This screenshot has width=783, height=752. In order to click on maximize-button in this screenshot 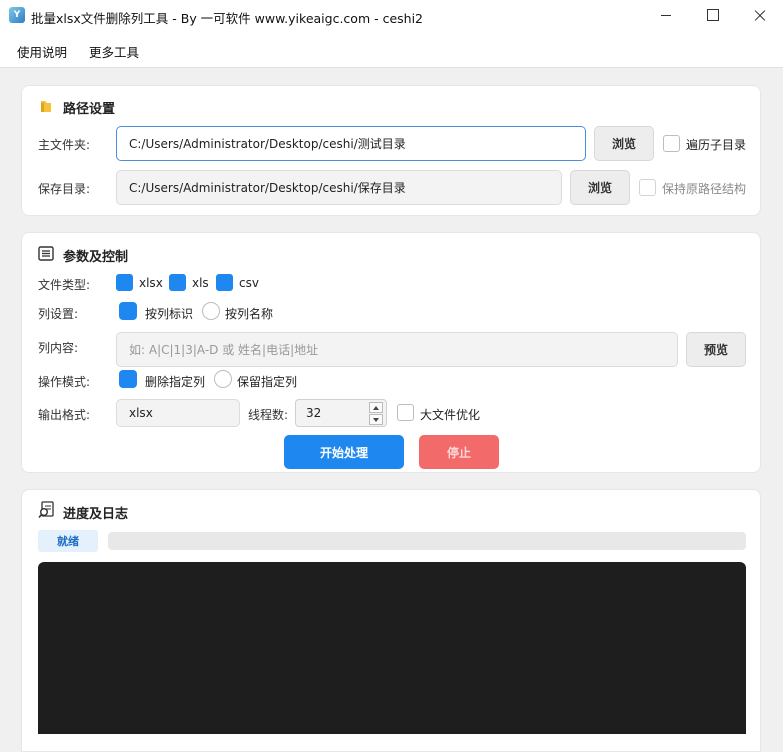, I will do `click(712, 16)`.